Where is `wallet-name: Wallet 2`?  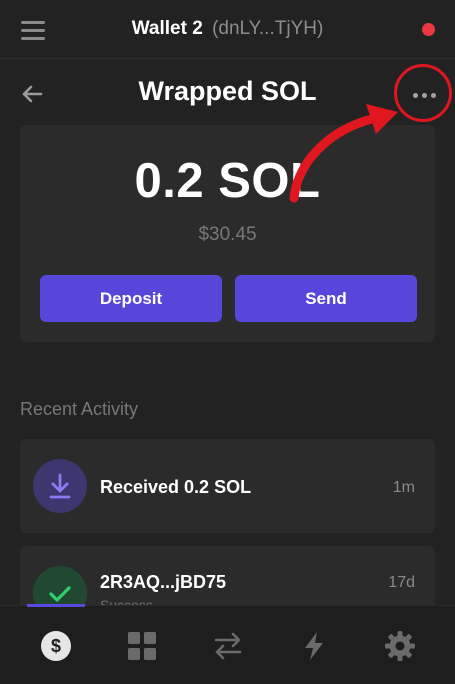
wallet-name: Wallet 2 is located at coordinates (167, 28).